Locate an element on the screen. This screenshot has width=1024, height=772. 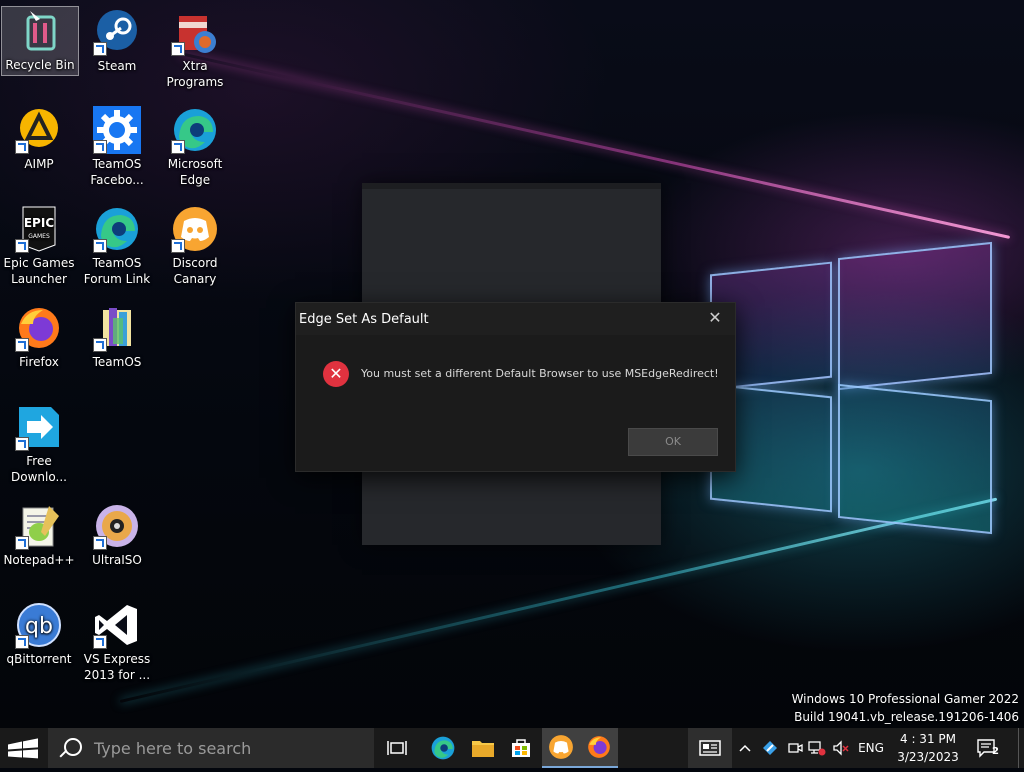
desktop-icon-ultraiso: UltraISO is located at coordinates (117, 535).